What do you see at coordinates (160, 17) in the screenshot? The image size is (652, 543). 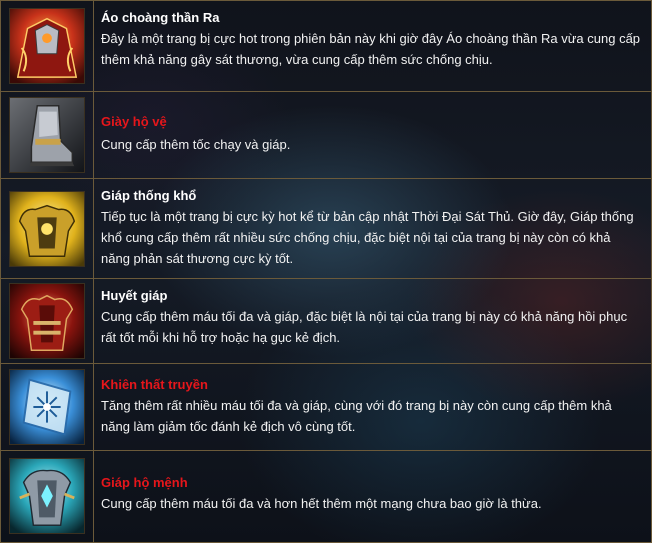 I see `item-name: Áo choàng thần Ra` at bounding box center [160, 17].